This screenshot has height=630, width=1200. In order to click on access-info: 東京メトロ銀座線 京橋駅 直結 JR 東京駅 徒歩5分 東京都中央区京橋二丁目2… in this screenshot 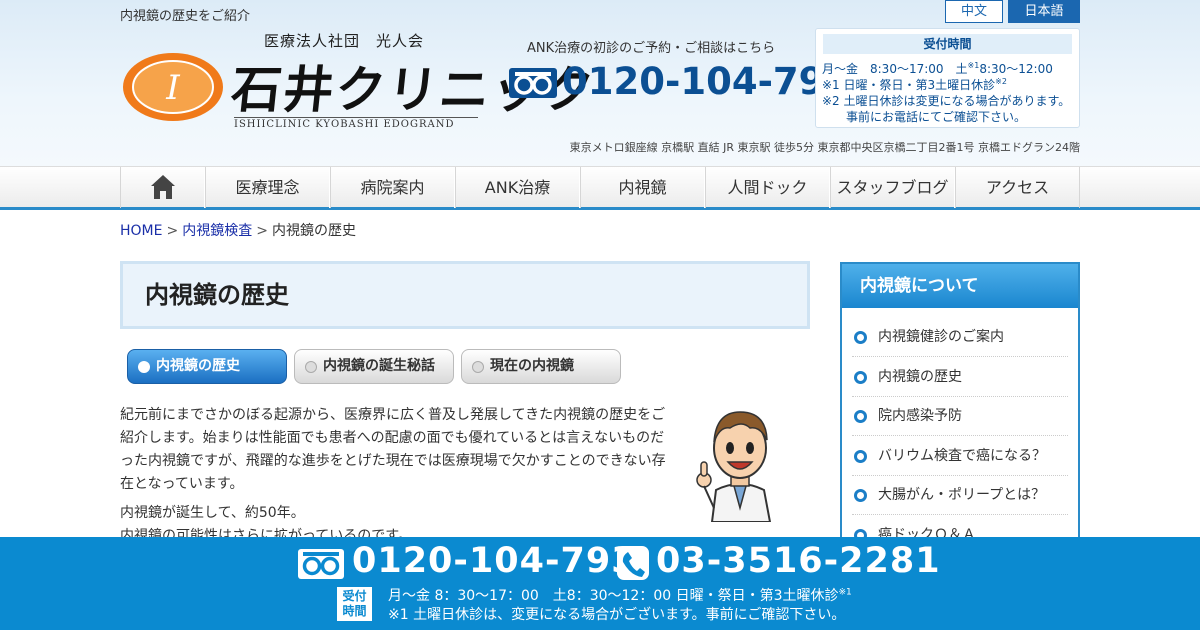, I will do `click(824, 147)`.